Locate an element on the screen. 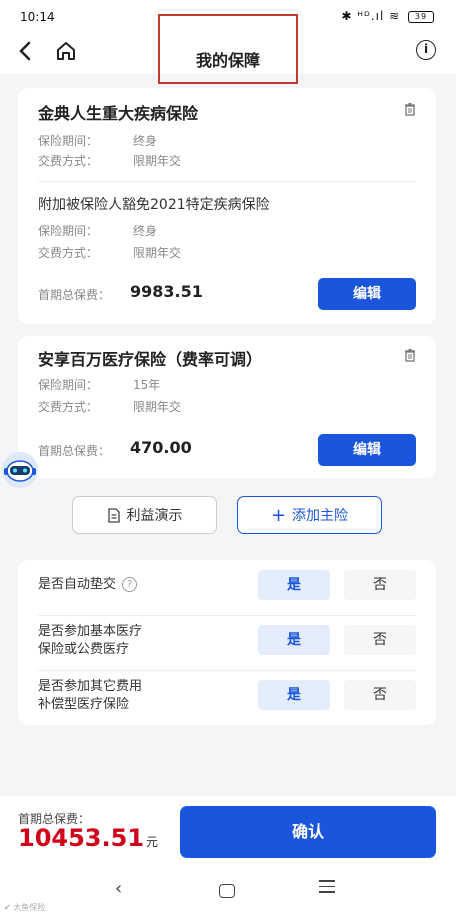 The width and height of the screenshot is (456, 918). product-name: 金典人生重大疾病保险 is located at coordinates (118, 113).